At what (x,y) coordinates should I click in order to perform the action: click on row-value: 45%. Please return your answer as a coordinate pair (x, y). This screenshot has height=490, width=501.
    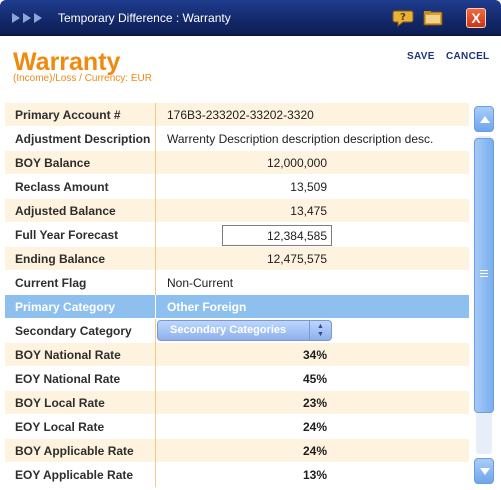
    Looking at the image, I should click on (314, 379).